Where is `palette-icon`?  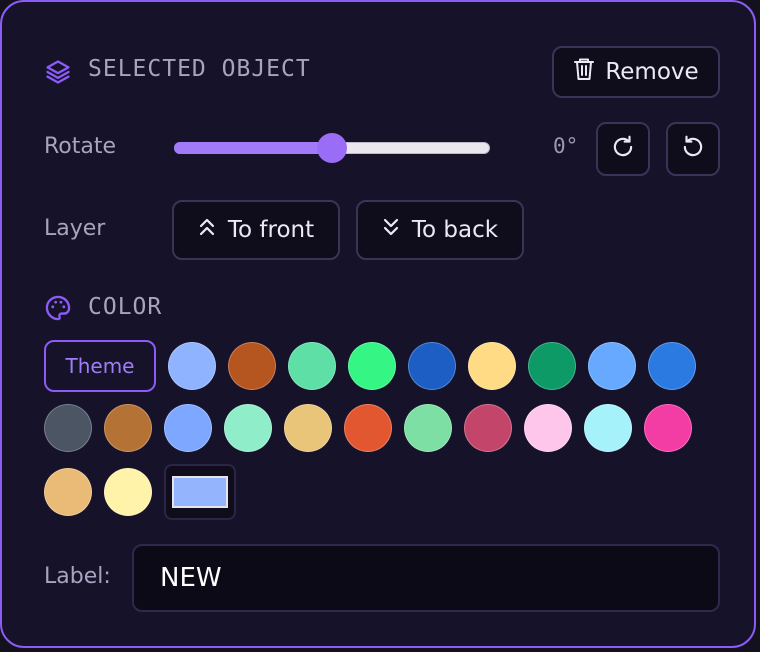 palette-icon is located at coordinates (58, 308).